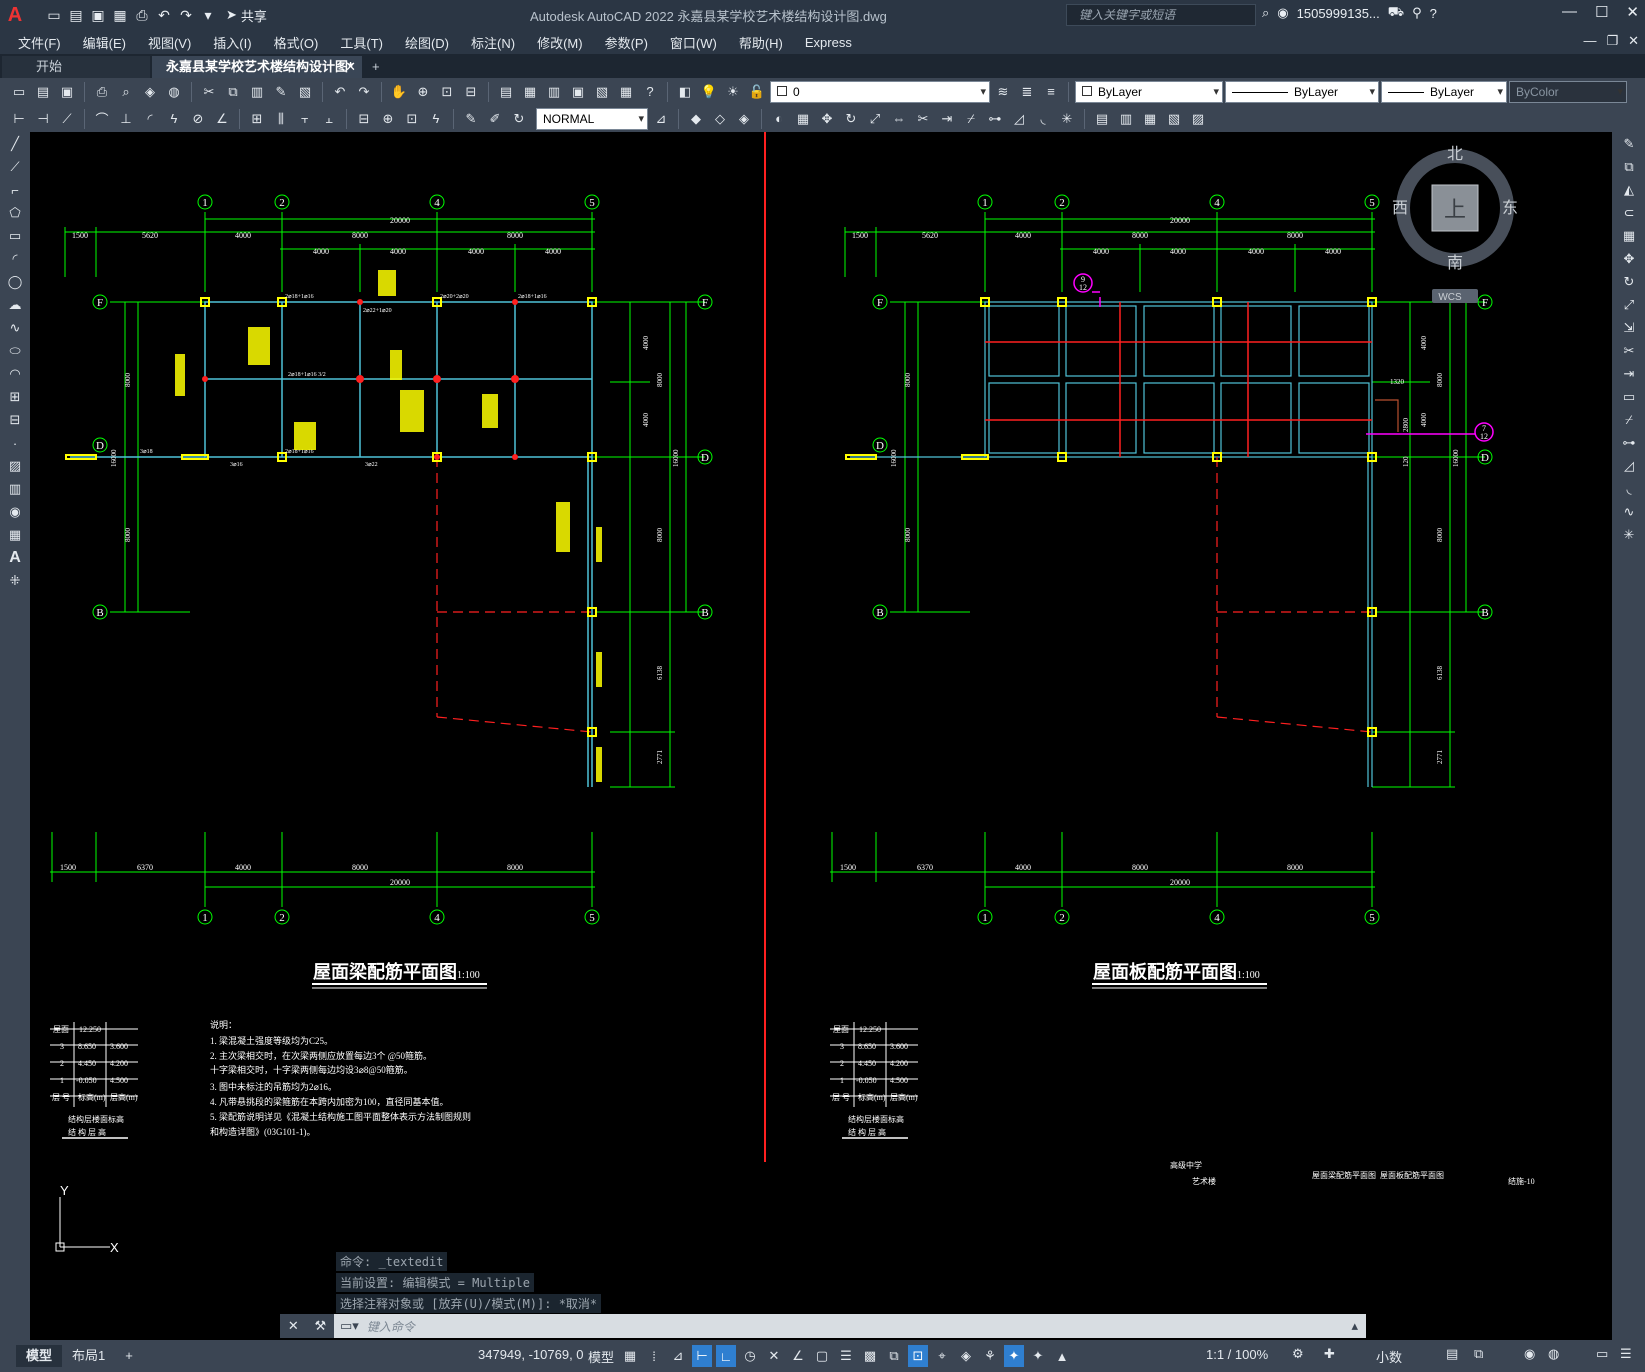 The width and height of the screenshot is (1645, 1372). Describe the element at coordinates (1455, 262) in the screenshot. I see `viewcube-south: 南` at that location.